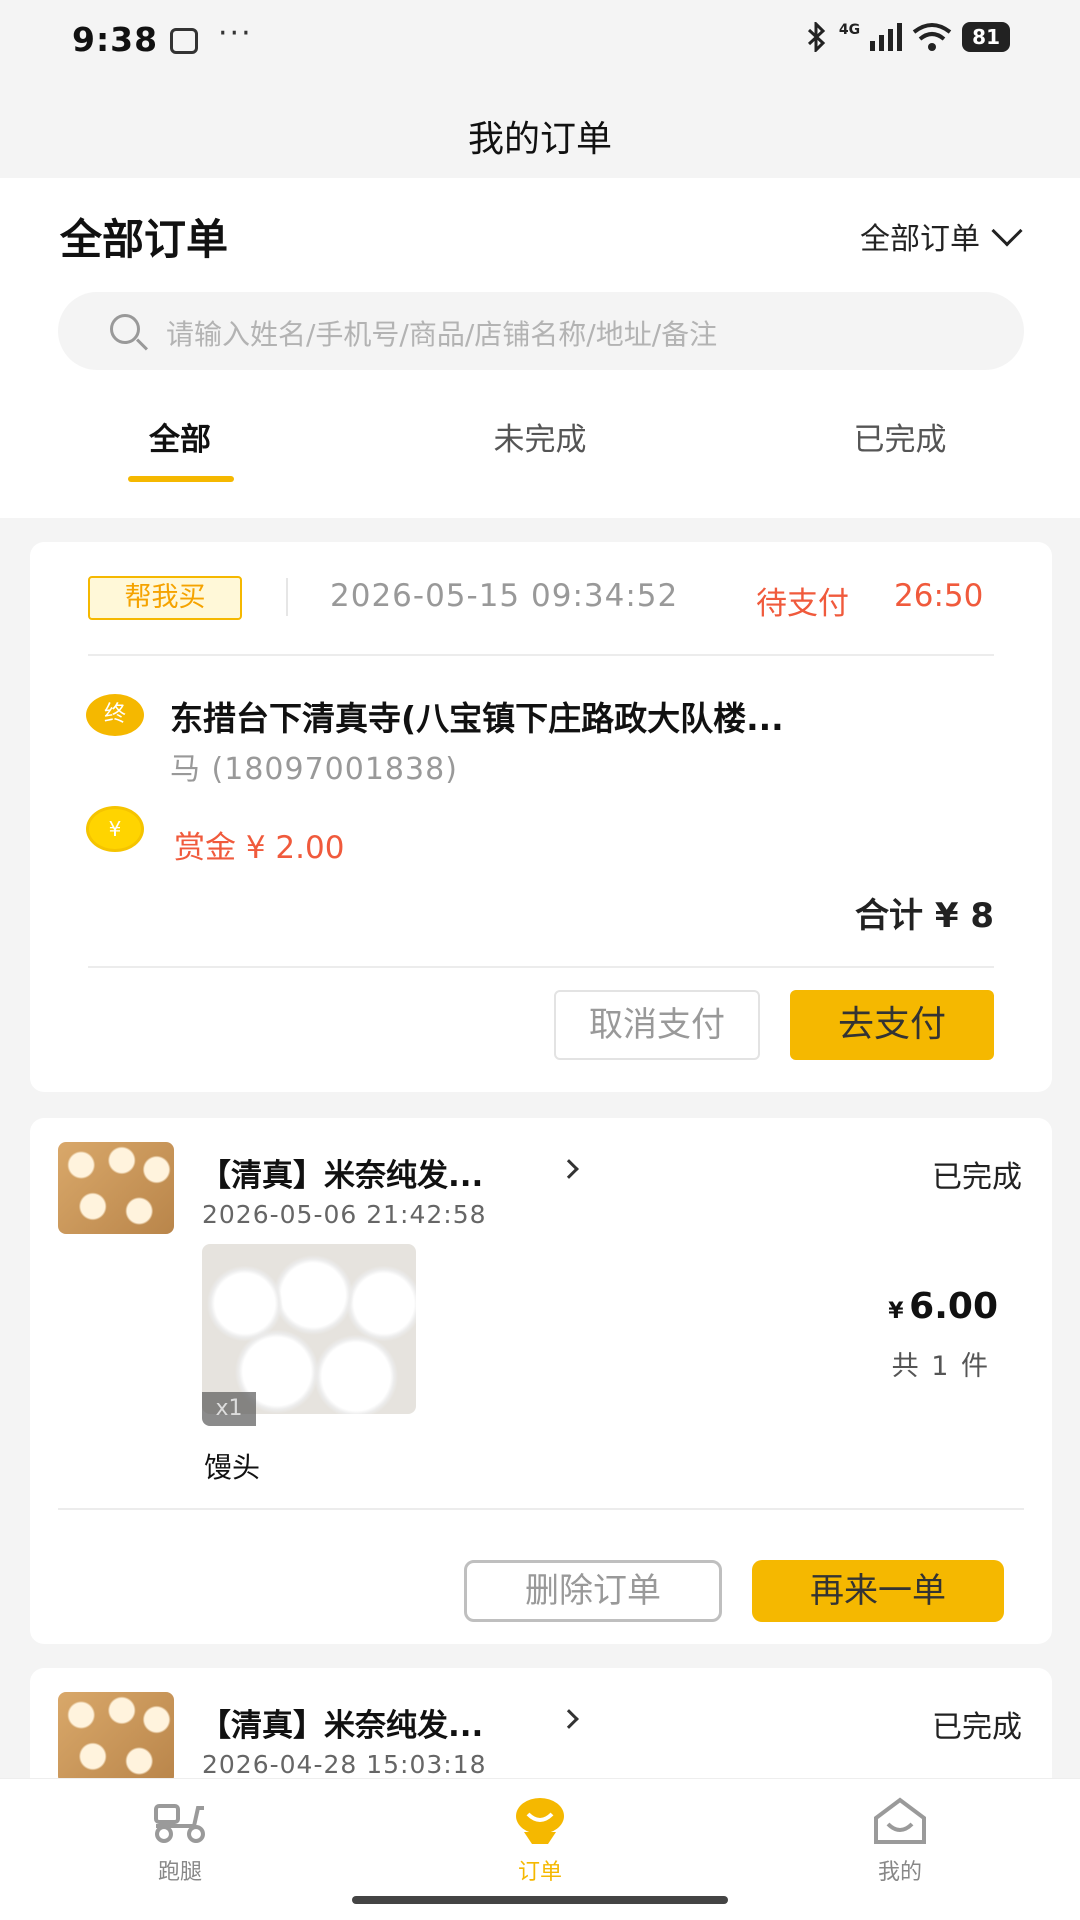 This screenshot has height=1920, width=1080. Describe the element at coordinates (125, 329) in the screenshot. I see `search-icon` at that location.